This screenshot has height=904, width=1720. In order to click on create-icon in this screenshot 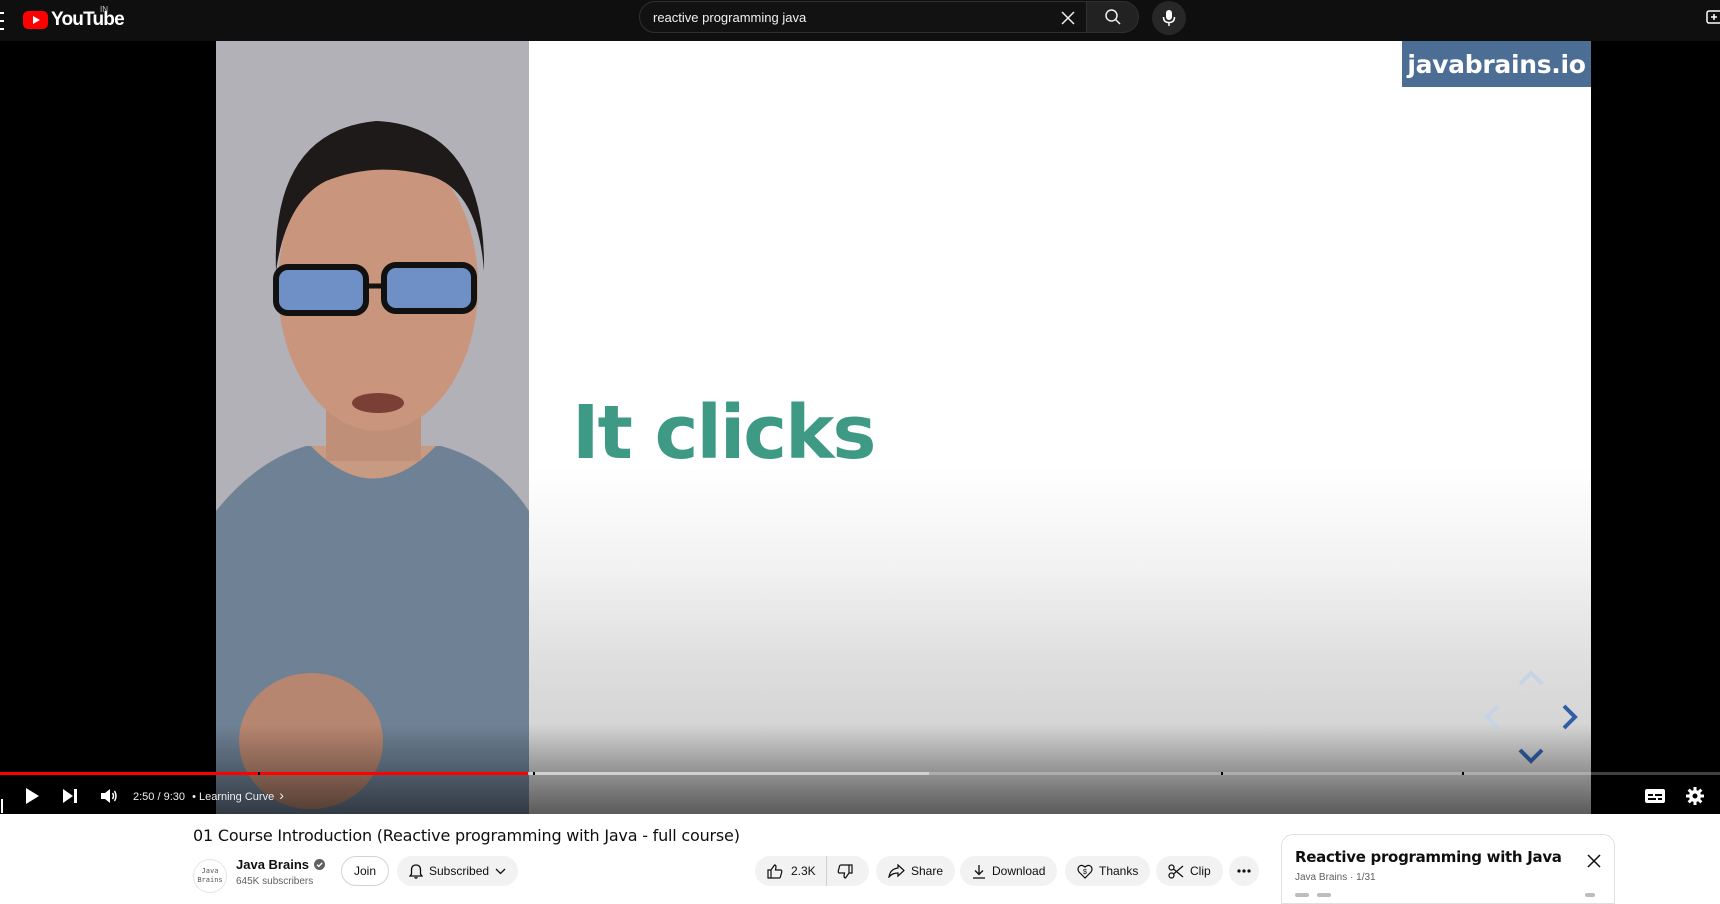, I will do `click(1713, 17)`.